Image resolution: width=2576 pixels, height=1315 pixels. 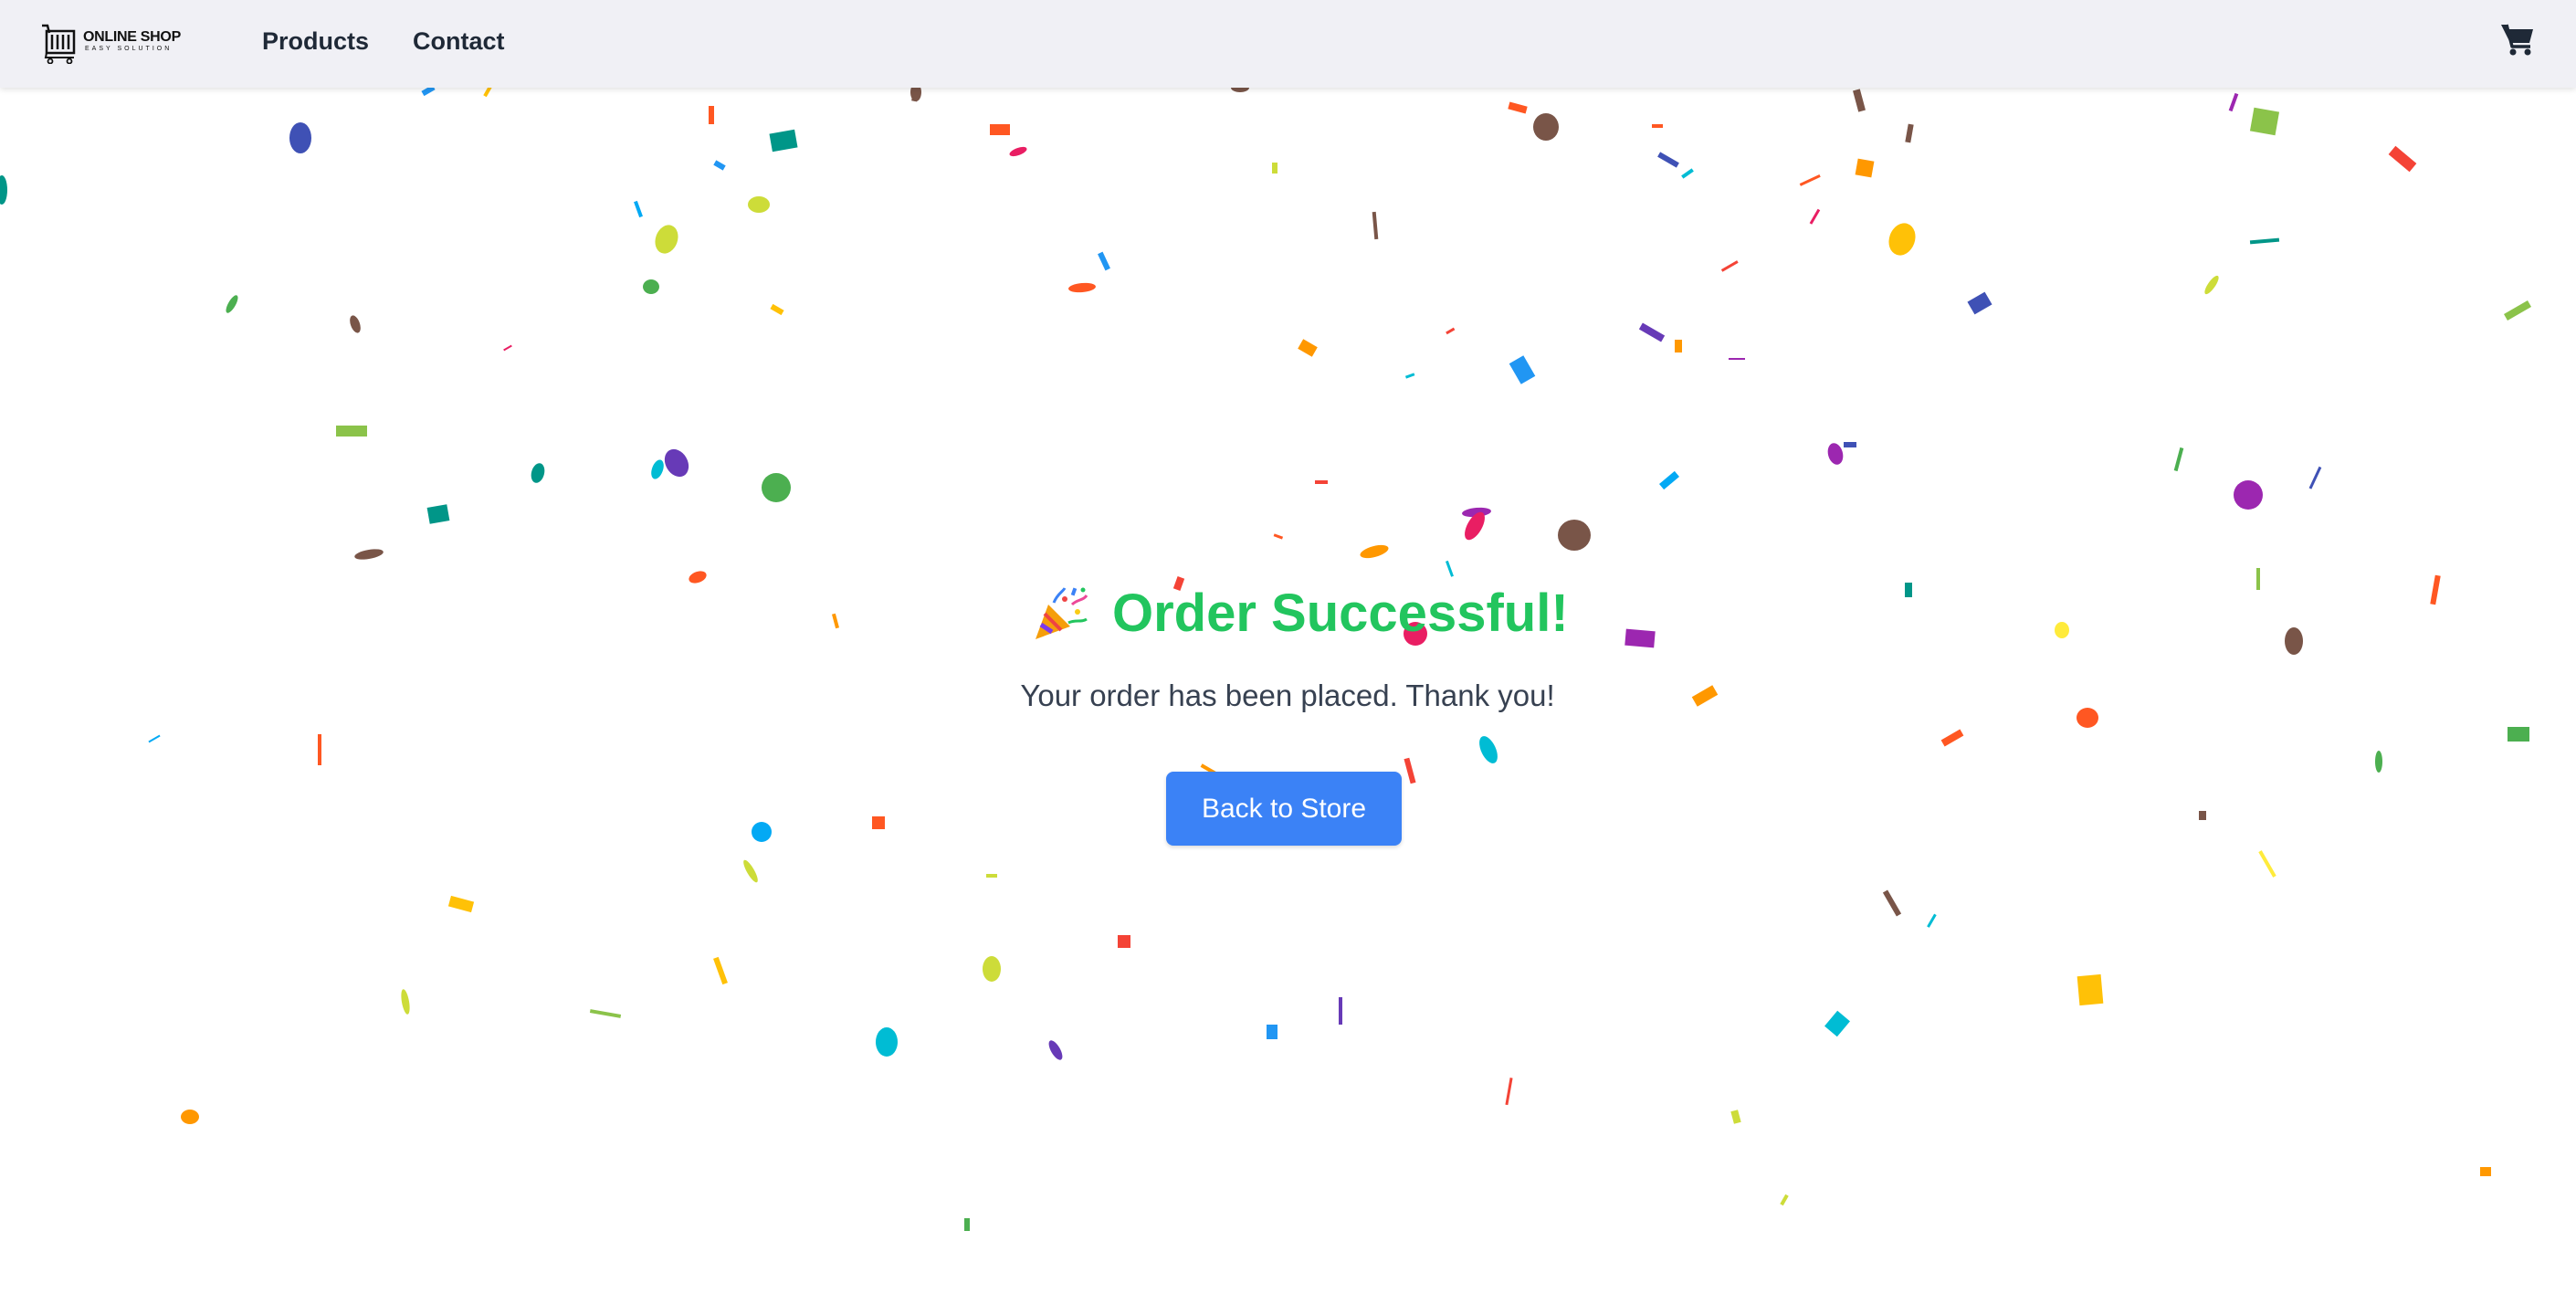 What do you see at coordinates (59, 44) in the screenshot?
I see `shop-cart-logo-icon` at bounding box center [59, 44].